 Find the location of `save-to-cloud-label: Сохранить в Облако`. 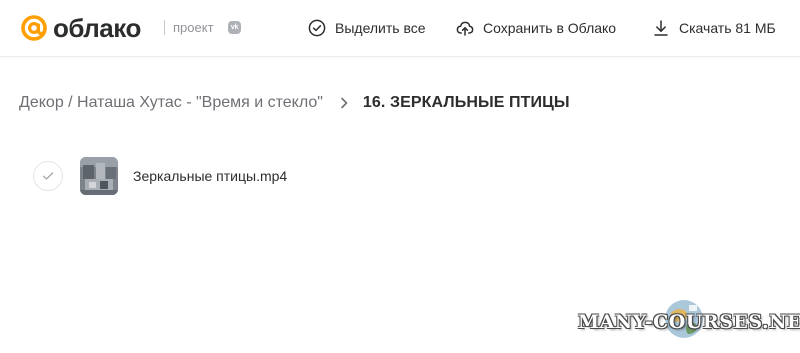

save-to-cloud-label: Сохранить в Облако is located at coordinates (550, 28).